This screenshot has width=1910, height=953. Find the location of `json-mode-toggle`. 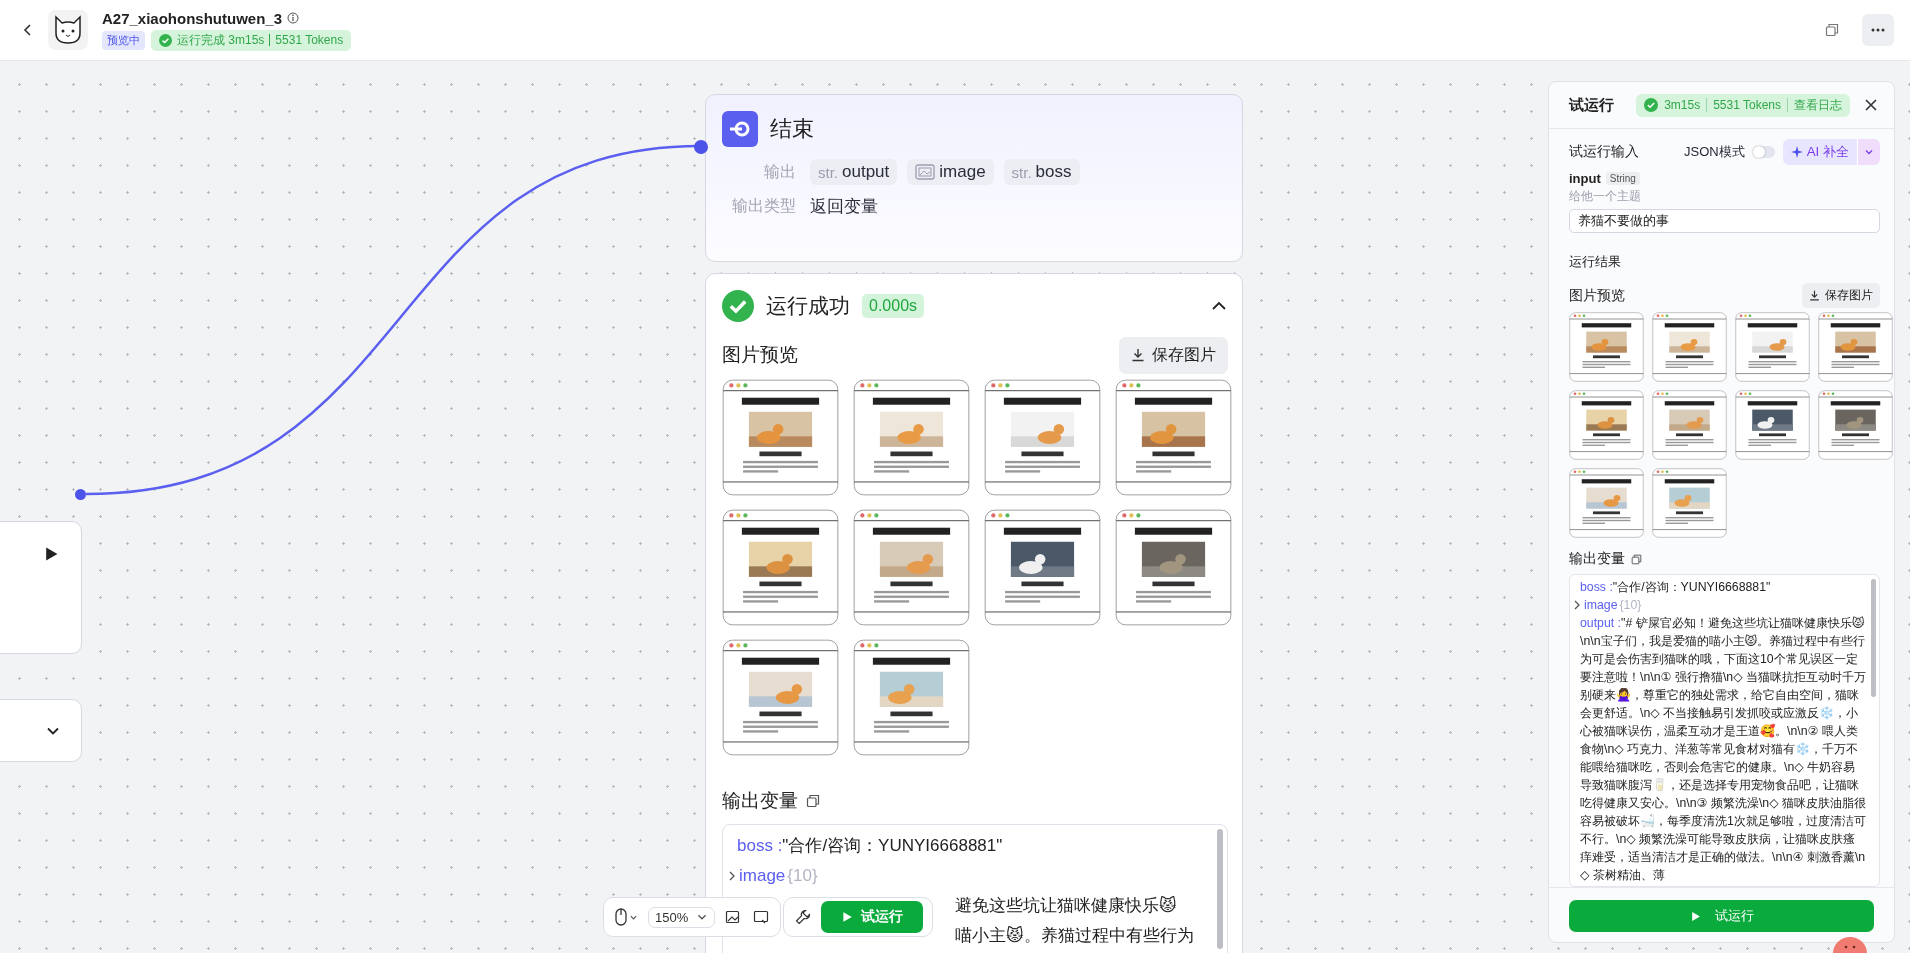

json-mode-toggle is located at coordinates (1763, 152).